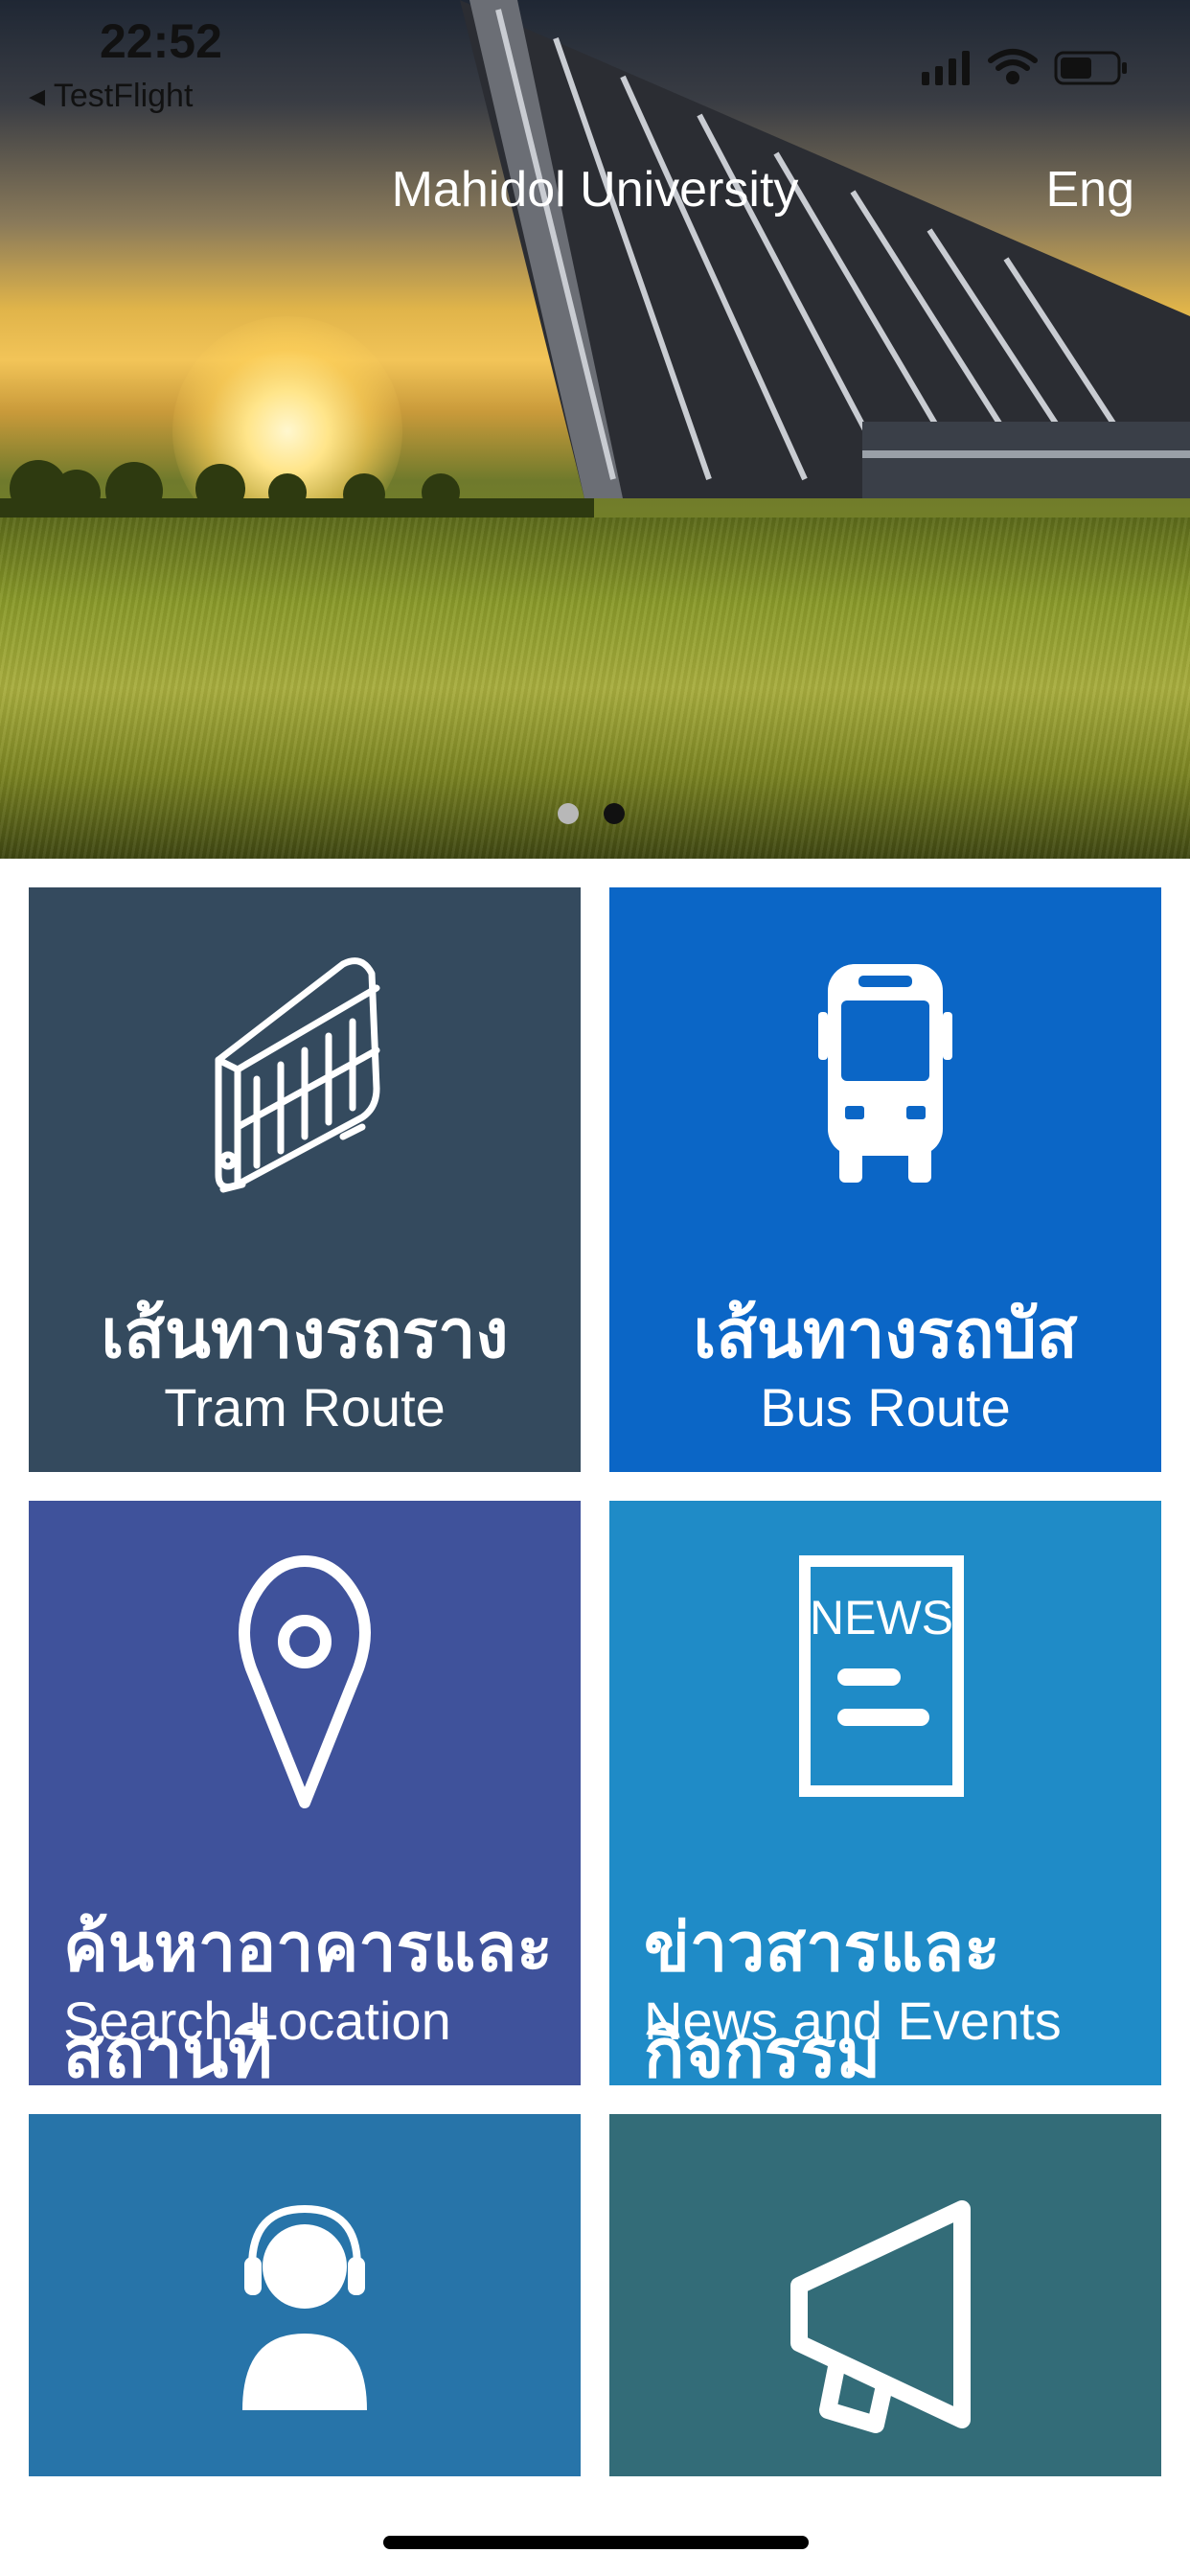  Describe the element at coordinates (853, 2020) in the screenshot. I see `news-events-label-en: News and Events` at that location.